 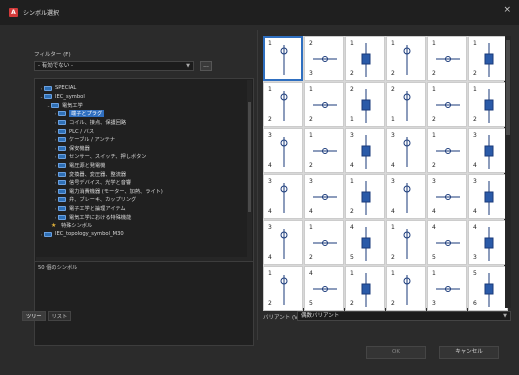 I want to click on app-logo-icon: A, so click(x=13, y=12).